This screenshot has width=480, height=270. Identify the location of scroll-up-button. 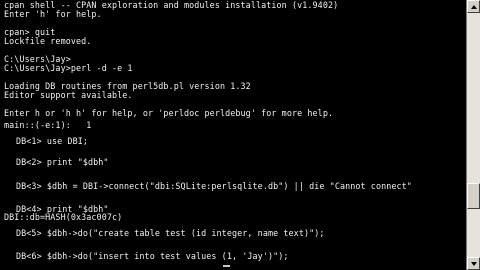
(473, 6).